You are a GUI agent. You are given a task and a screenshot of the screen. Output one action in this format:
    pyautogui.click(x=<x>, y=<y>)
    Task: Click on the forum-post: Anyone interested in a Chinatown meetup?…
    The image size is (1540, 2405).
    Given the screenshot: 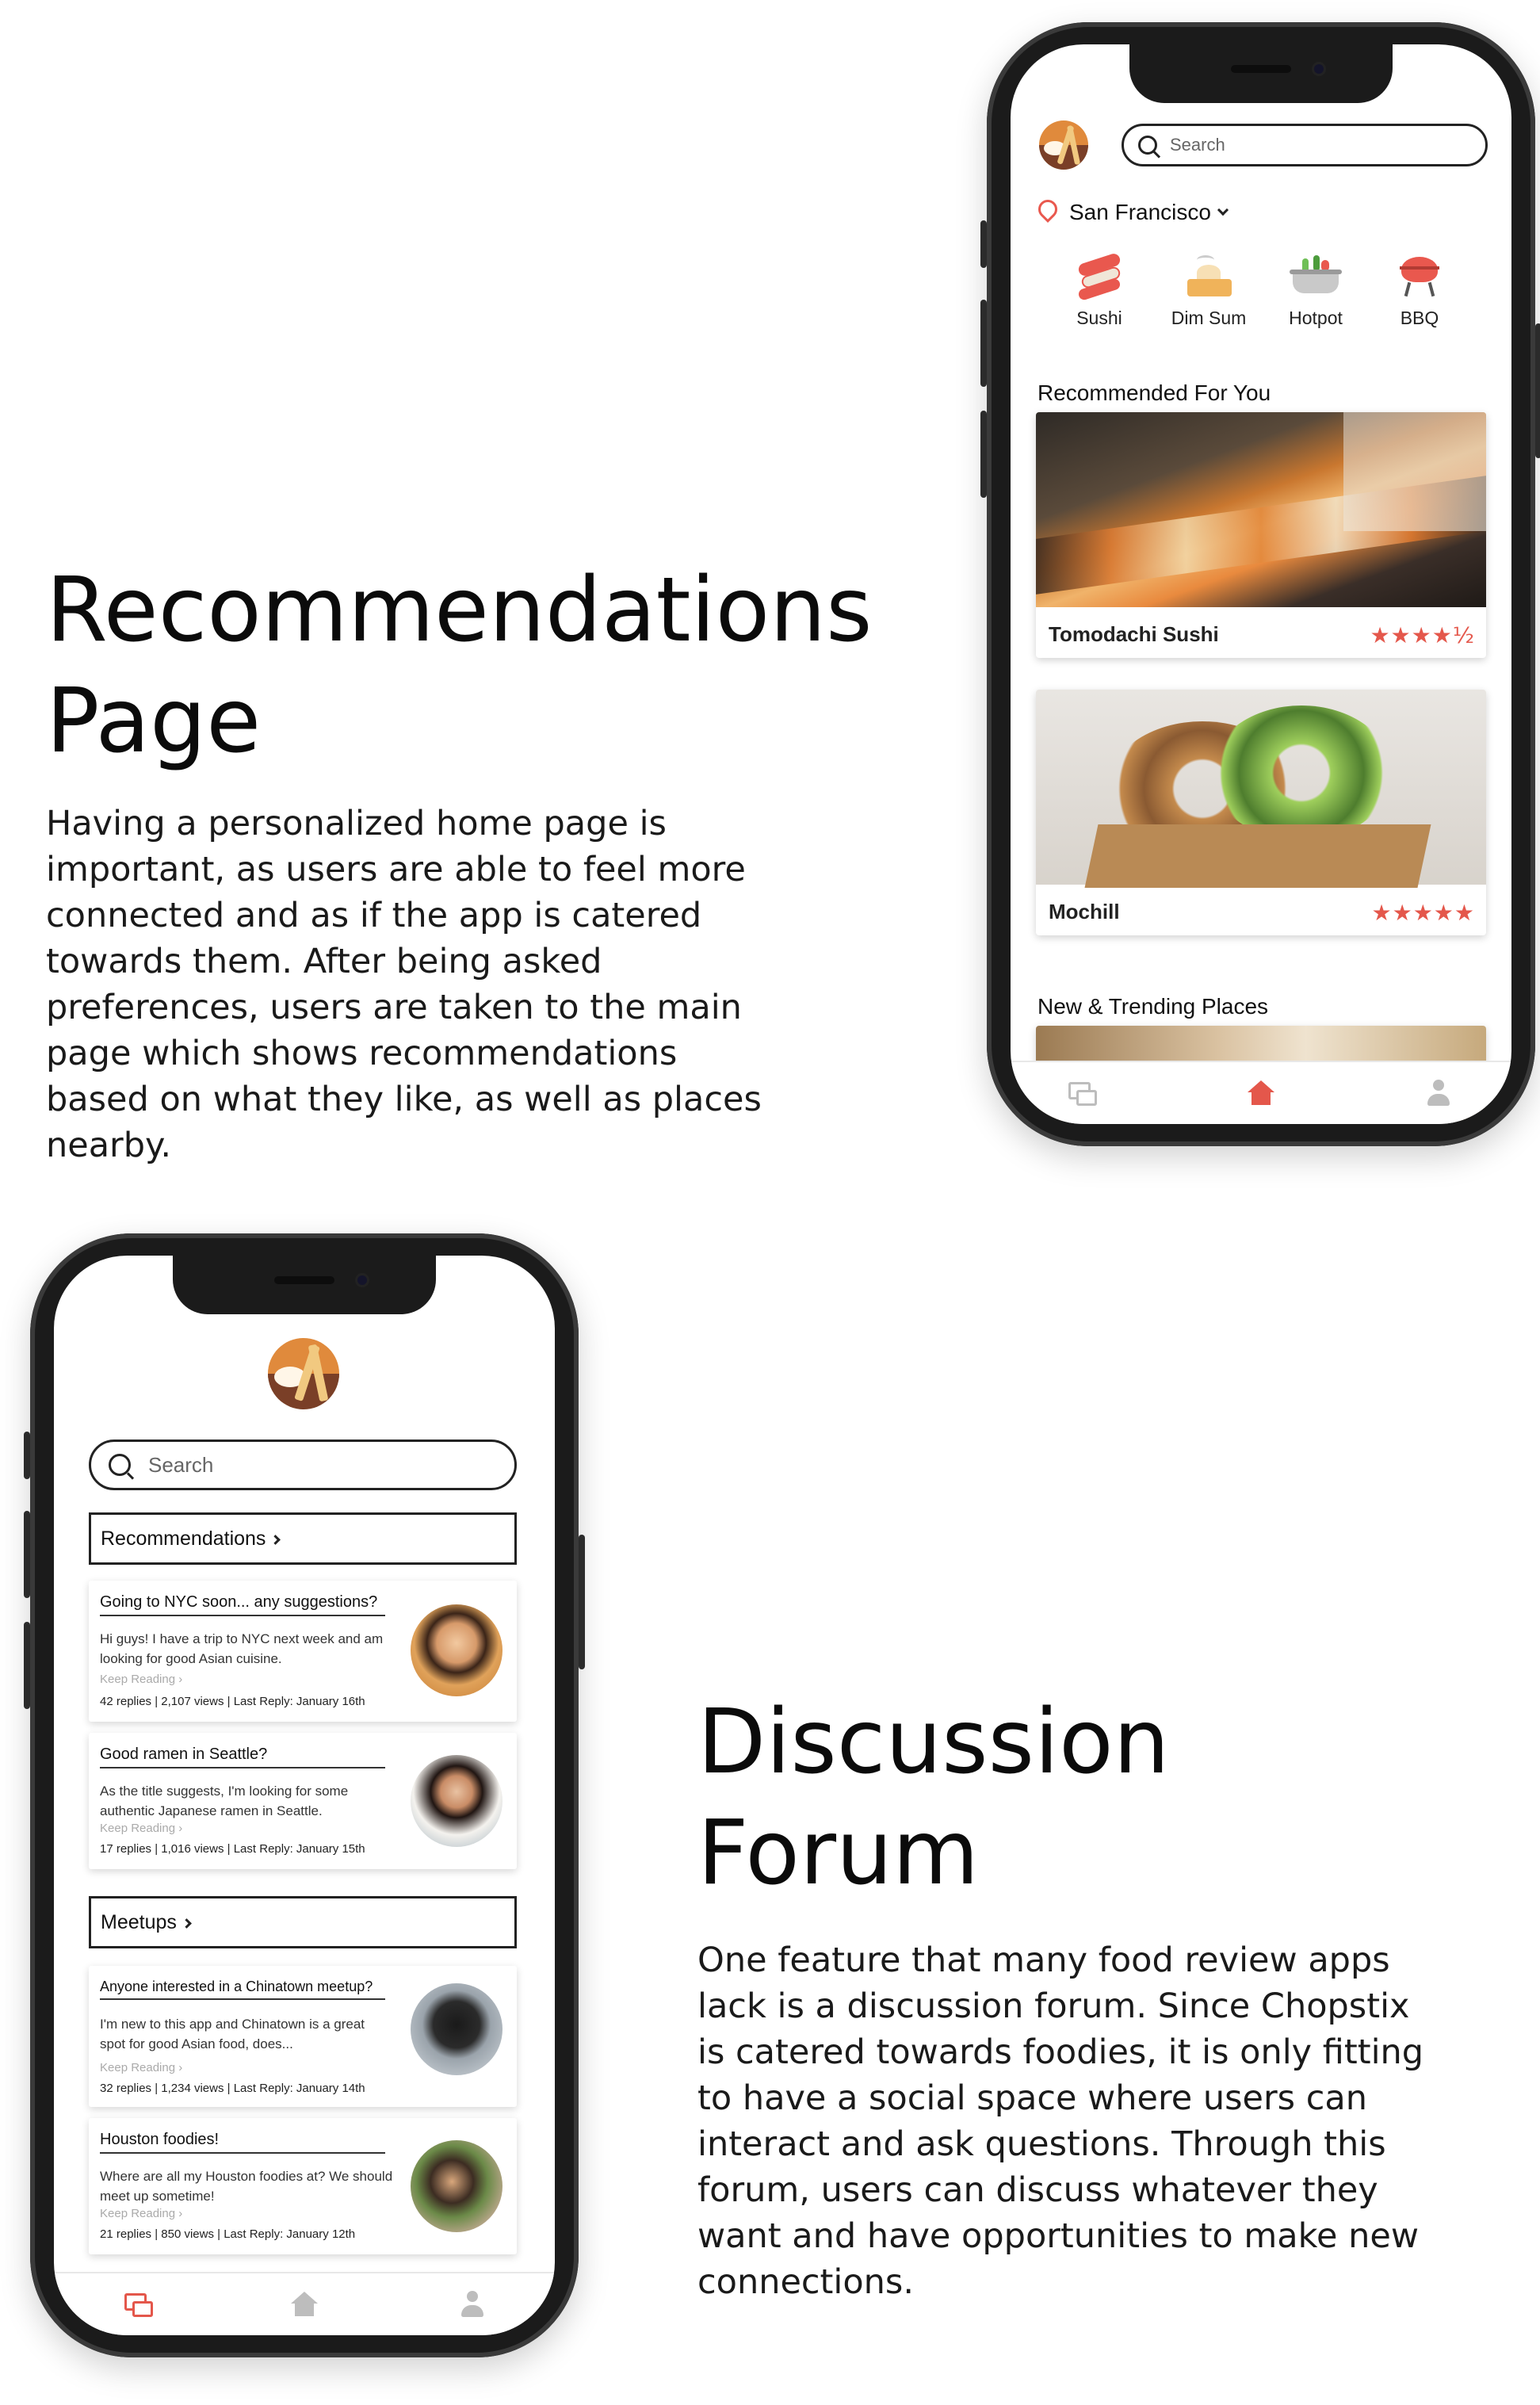 What is the action you would take?
    pyautogui.click(x=303, y=2037)
    